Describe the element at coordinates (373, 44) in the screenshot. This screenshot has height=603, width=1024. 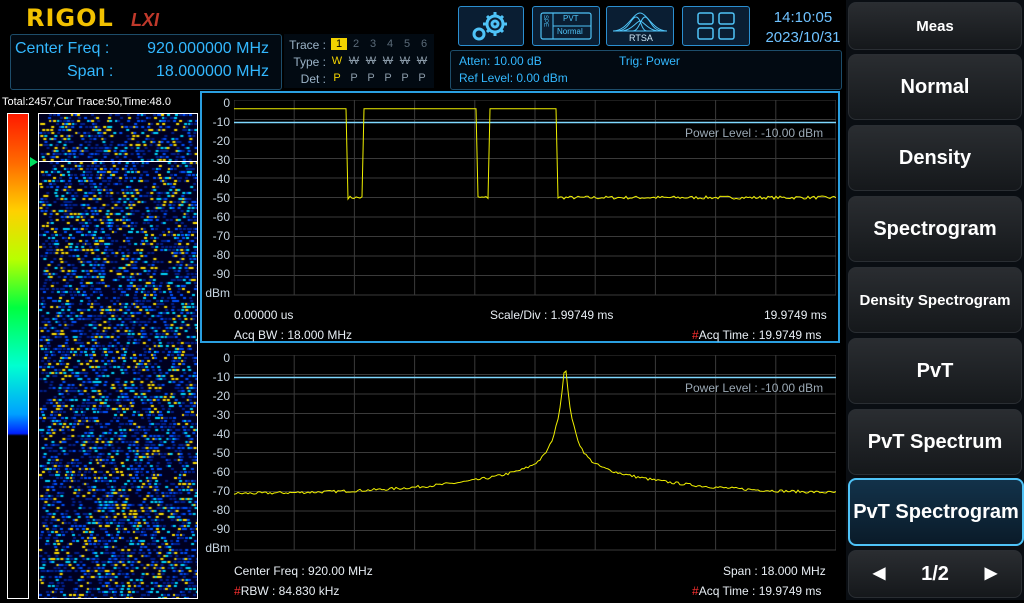
I see `trace-number: 3` at that location.